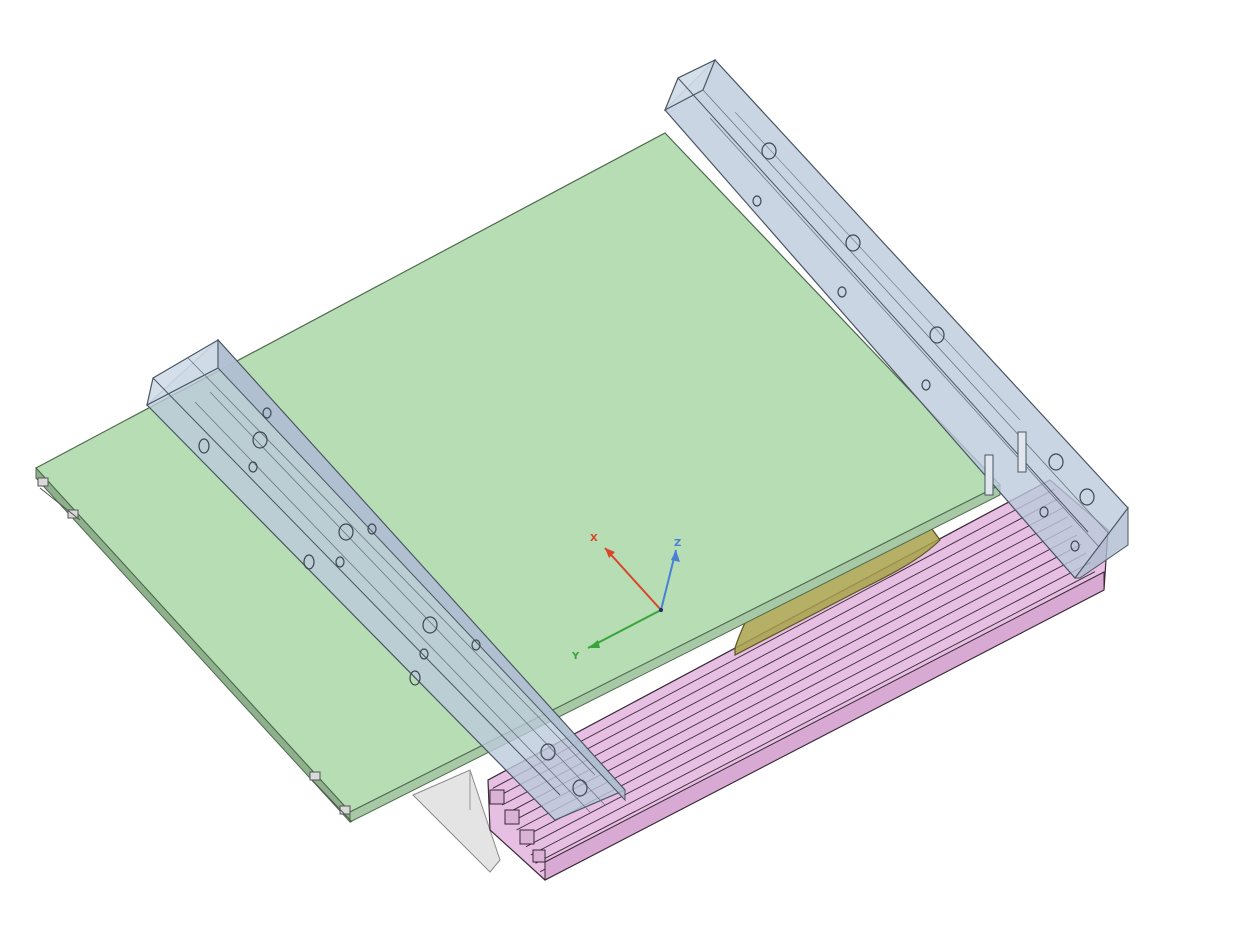 The width and height of the screenshot is (1252, 939). I want to click on z-axis-label: Z, so click(677, 543).